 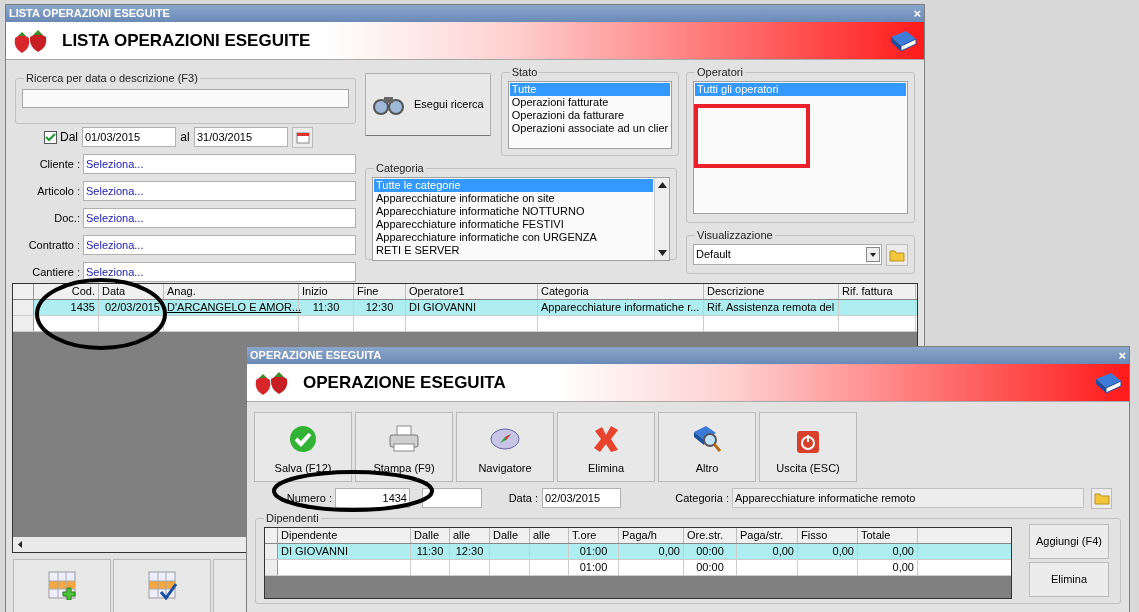 I want to click on action-button: Aggiungi (F4), so click(x=1069, y=541).